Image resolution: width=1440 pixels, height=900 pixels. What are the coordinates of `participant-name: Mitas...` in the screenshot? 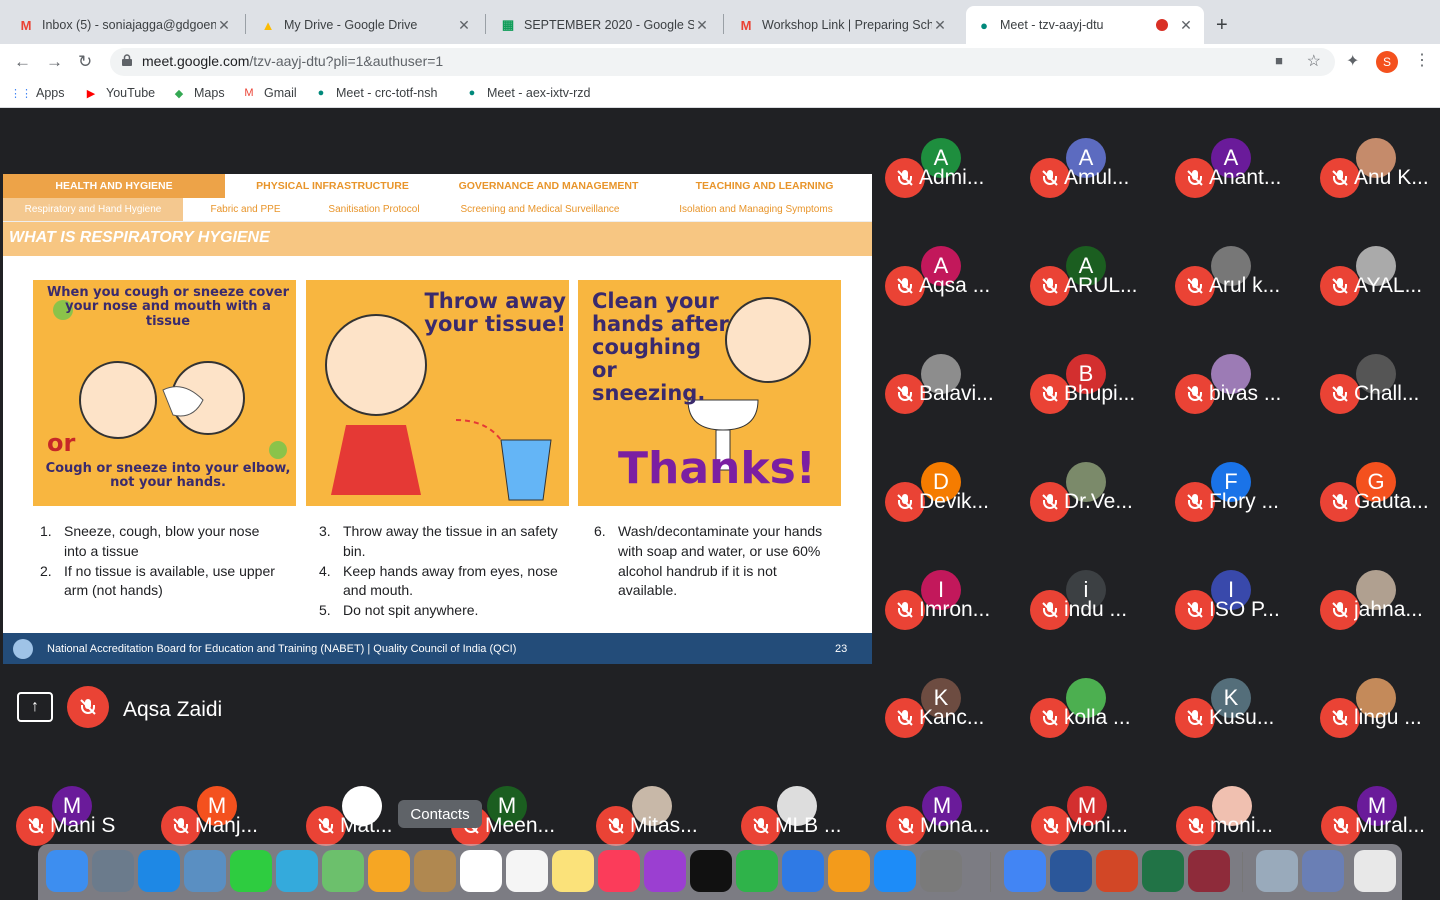 It's located at (664, 825).